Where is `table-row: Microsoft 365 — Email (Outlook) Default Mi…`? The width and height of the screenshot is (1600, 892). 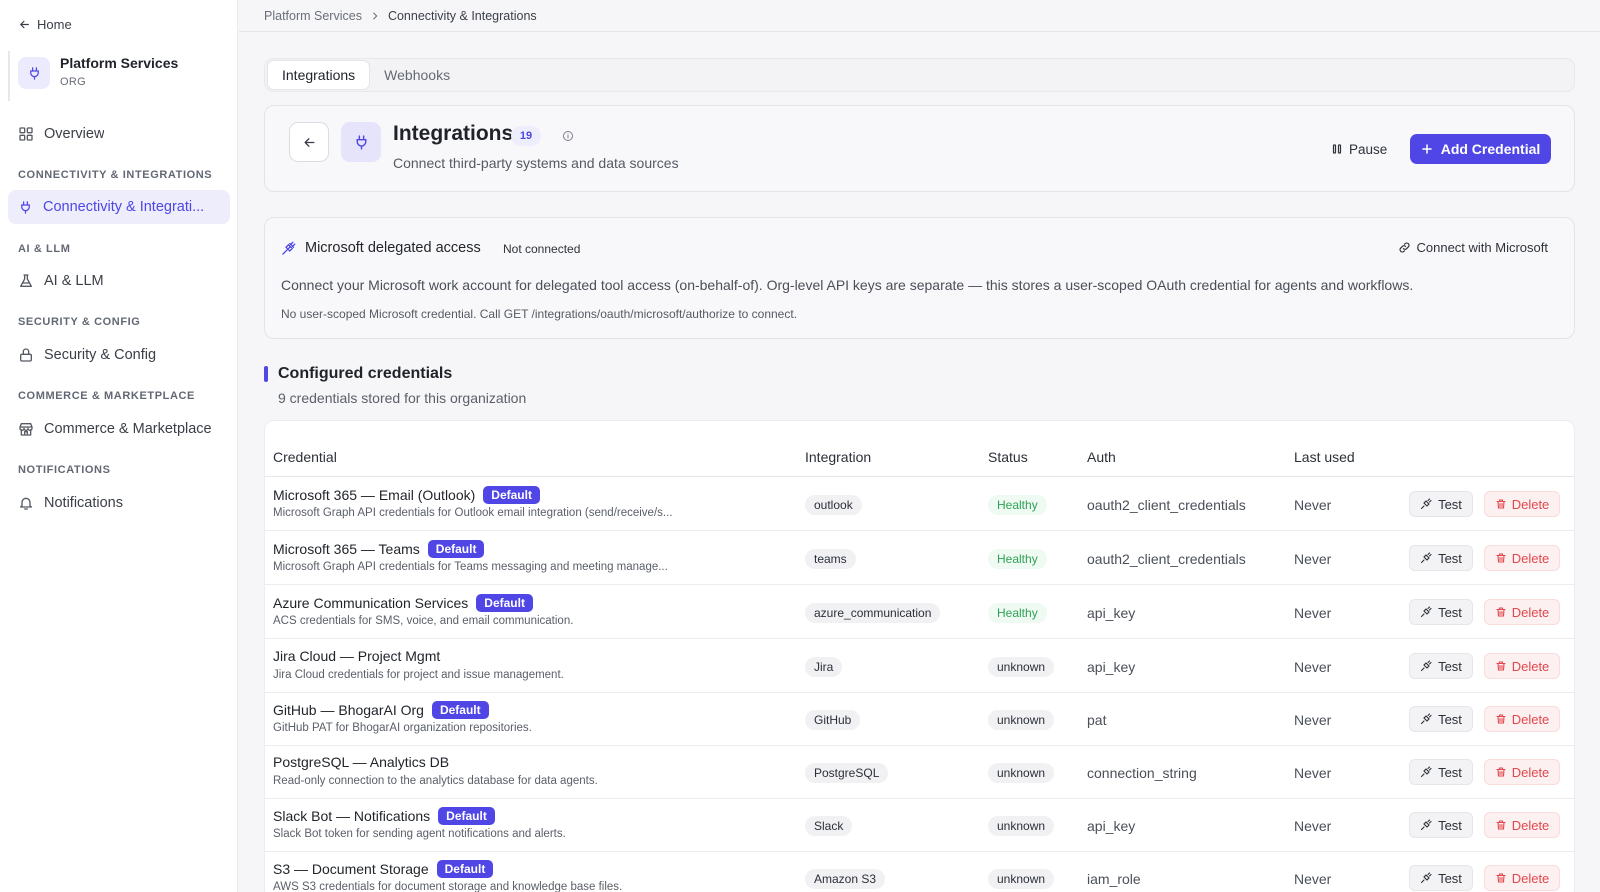
table-row: Microsoft 365 — Email (Outlook) Default Mi… is located at coordinates (919, 504).